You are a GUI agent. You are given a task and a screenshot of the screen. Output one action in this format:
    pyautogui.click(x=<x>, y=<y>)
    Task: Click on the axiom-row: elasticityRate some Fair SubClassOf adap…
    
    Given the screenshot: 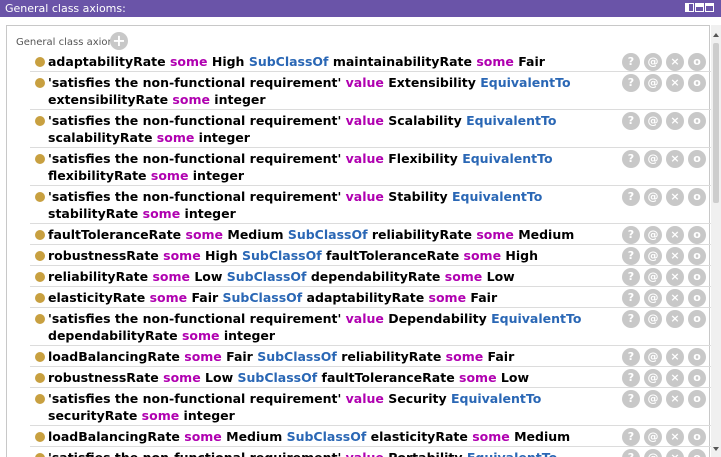 What is the action you would take?
    pyautogui.click(x=370, y=297)
    